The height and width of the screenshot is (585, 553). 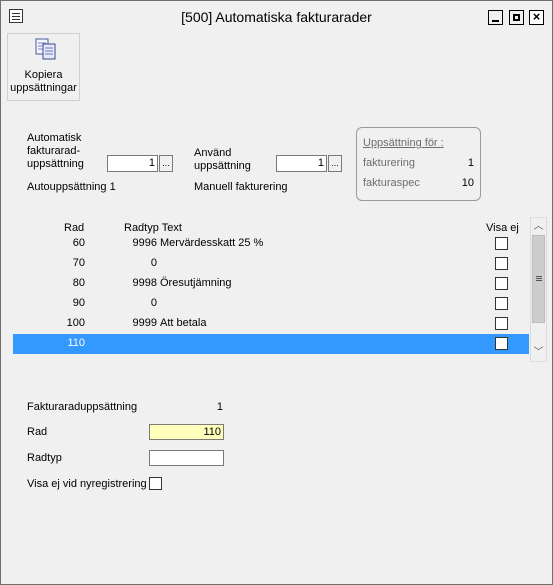 I want to click on cell-radtyp: 9998, so click(x=144, y=283).